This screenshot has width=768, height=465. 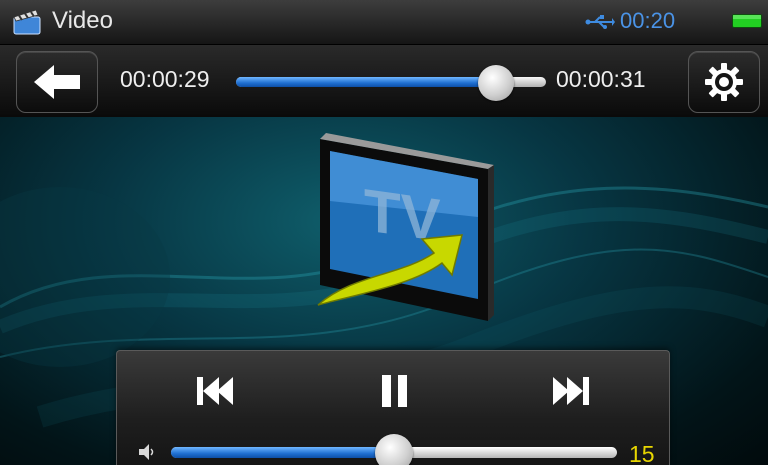 What do you see at coordinates (146, 452) in the screenshot?
I see `speaker-icon` at bounding box center [146, 452].